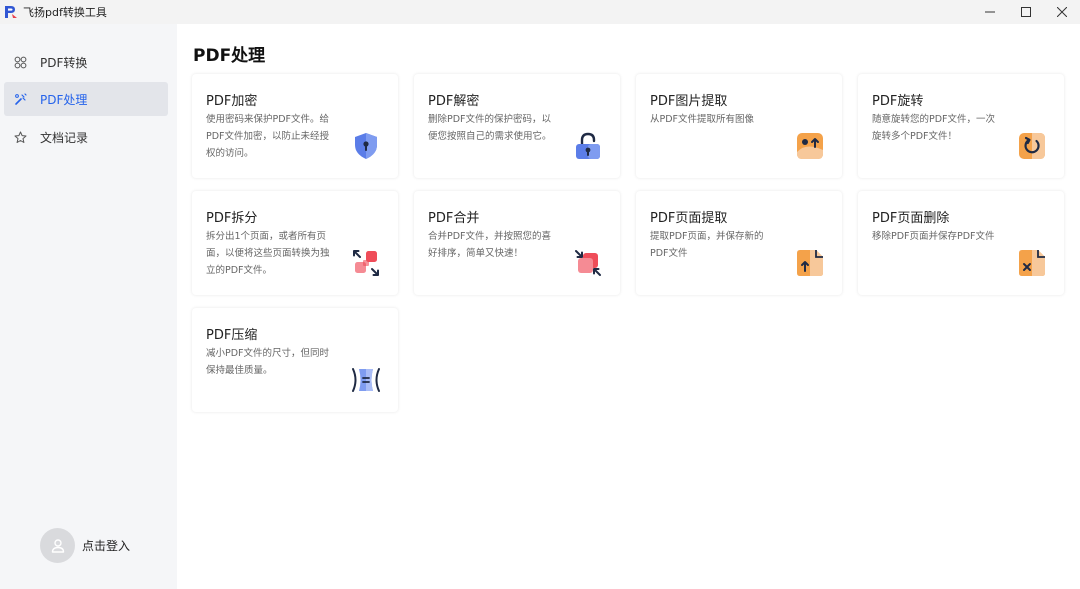 The image size is (1080, 589). Describe the element at coordinates (64, 62) in the screenshot. I see `sidebar-item-label: PDF转换` at that location.